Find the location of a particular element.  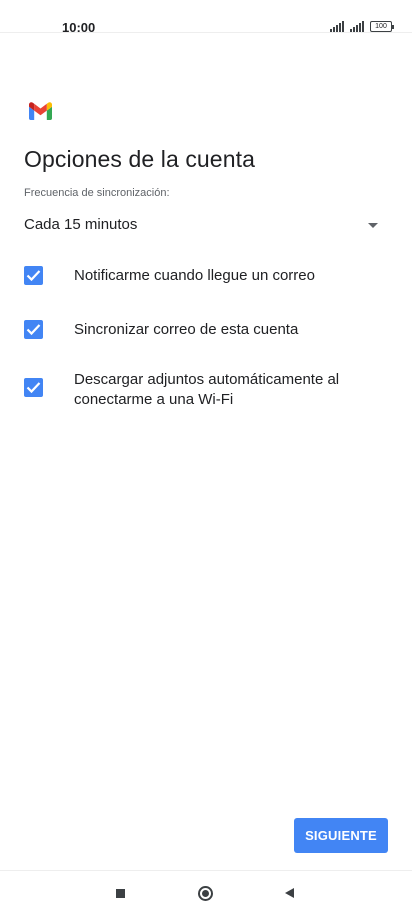

signal-icon-secondary is located at coordinates (357, 26).